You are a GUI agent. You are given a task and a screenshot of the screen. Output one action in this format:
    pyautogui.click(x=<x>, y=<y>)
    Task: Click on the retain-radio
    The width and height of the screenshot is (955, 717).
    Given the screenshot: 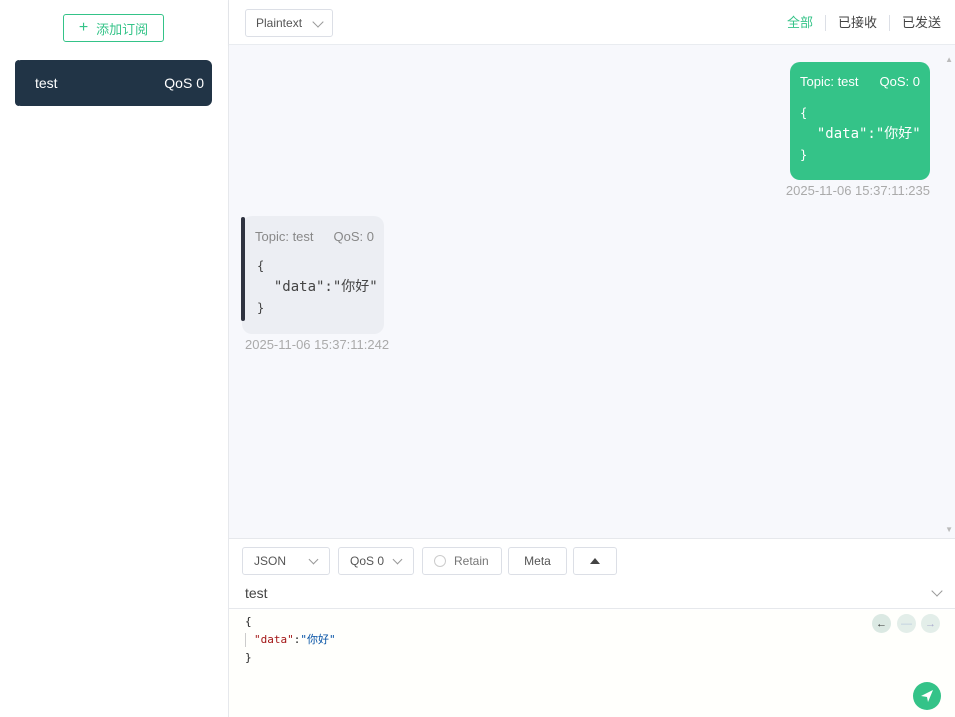 What is the action you would take?
    pyautogui.click(x=440, y=561)
    